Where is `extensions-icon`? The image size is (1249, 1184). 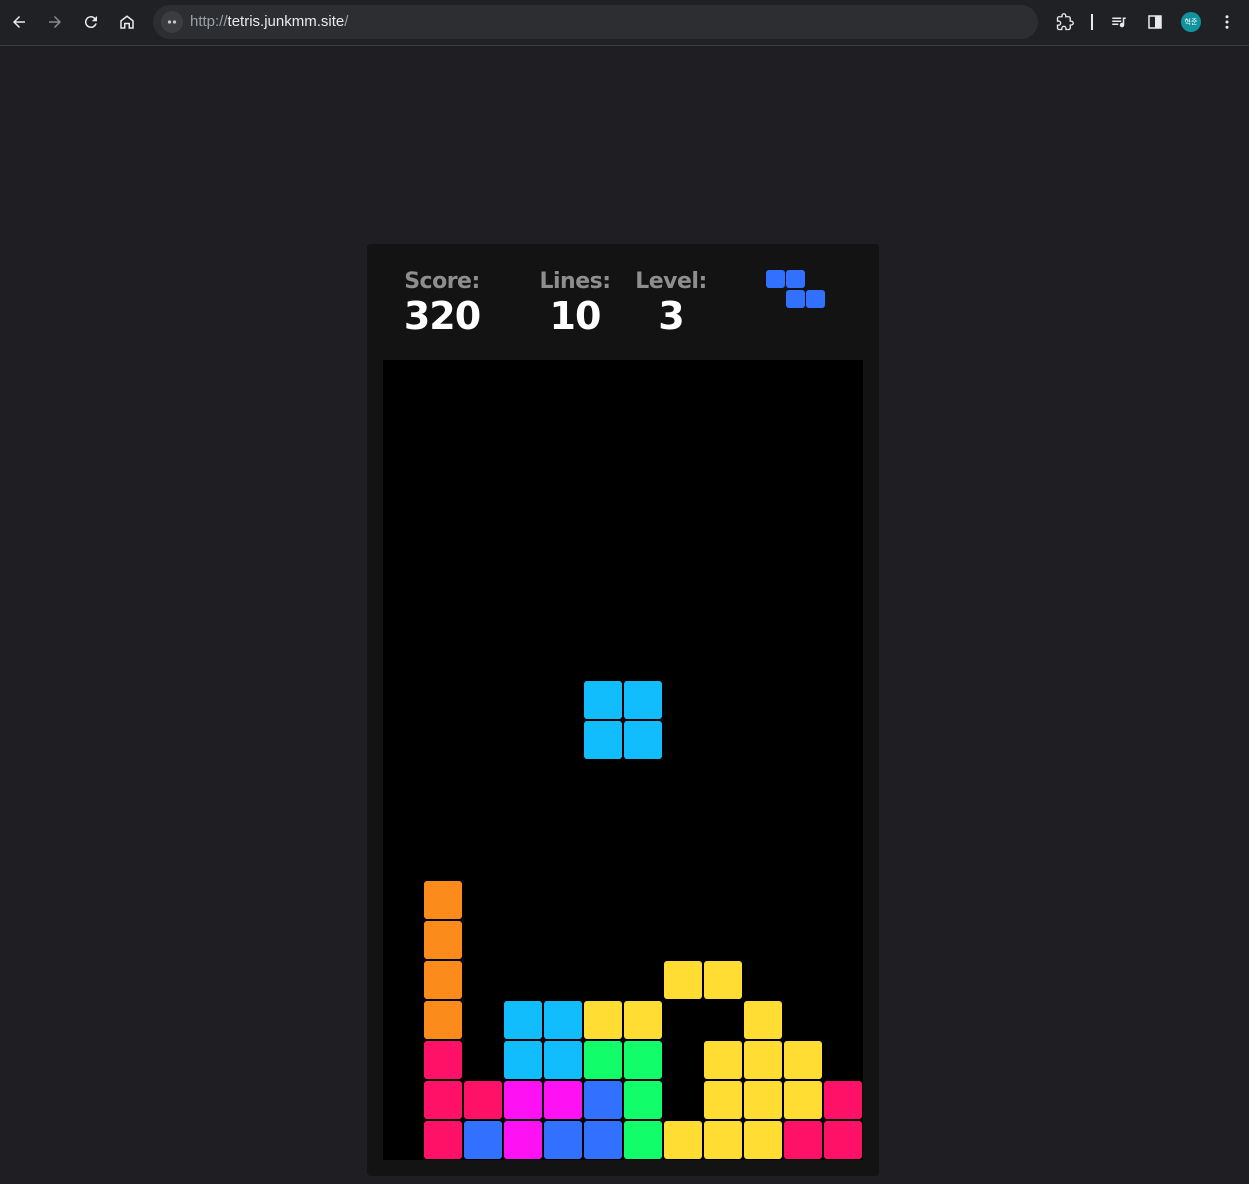
extensions-icon is located at coordinates (1065, 22).